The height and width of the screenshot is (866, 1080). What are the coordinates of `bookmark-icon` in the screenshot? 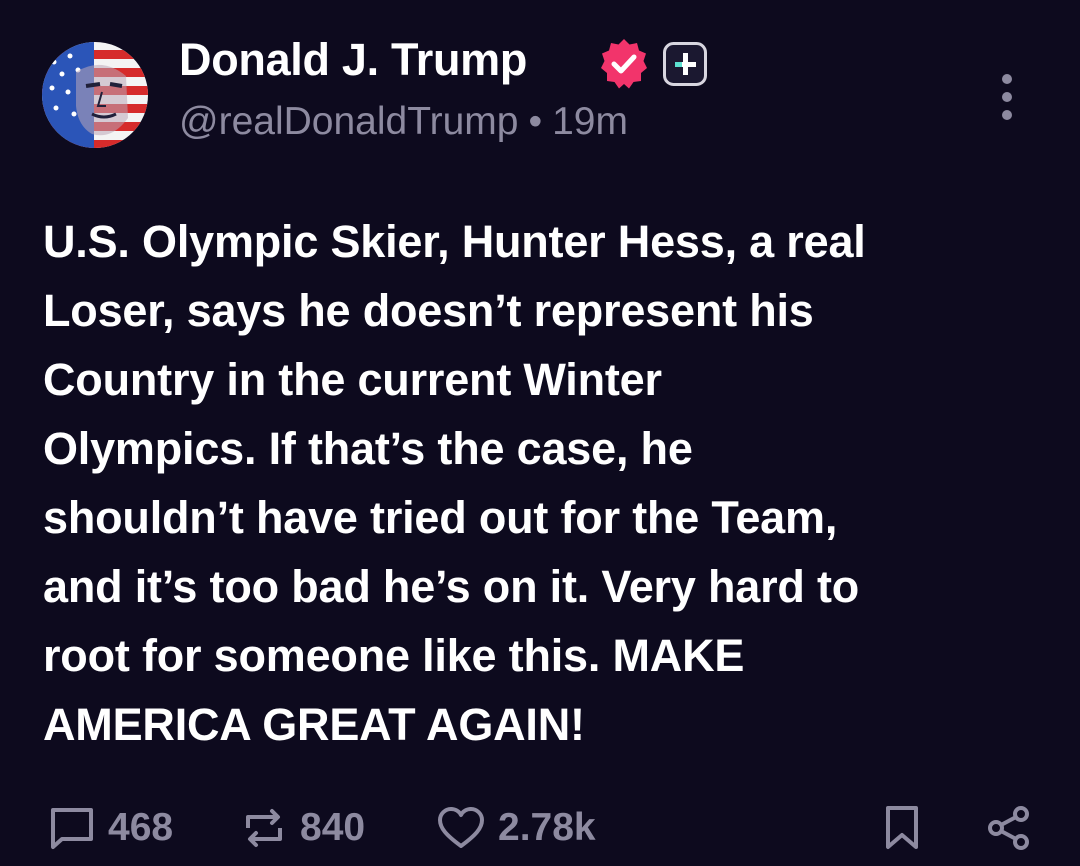 It's located at (902, 827).